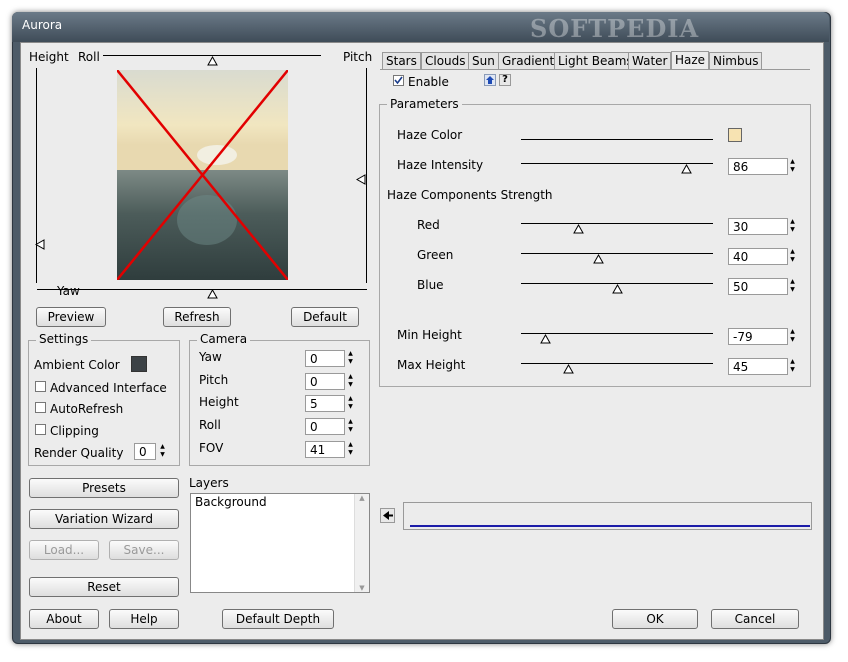  Describe the element at coordinates (617, 253) in the screenshot. I see `green-slider-track` at that location.